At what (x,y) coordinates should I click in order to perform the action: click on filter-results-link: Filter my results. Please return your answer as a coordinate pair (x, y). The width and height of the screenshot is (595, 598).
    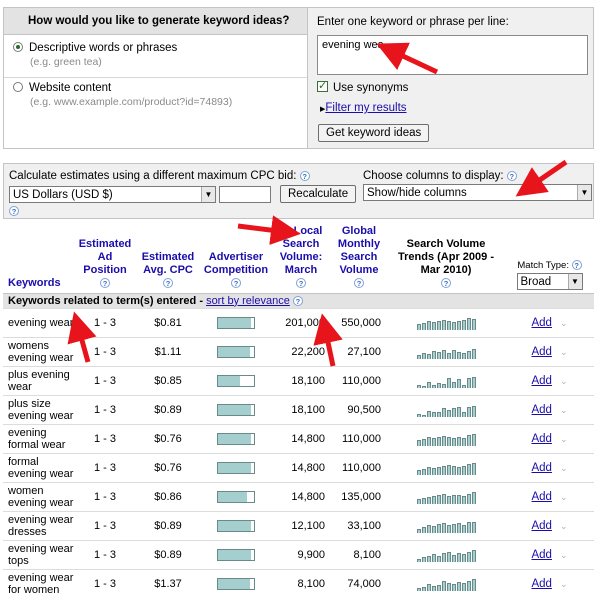
    Looking at the image, I should click on (365, 108).